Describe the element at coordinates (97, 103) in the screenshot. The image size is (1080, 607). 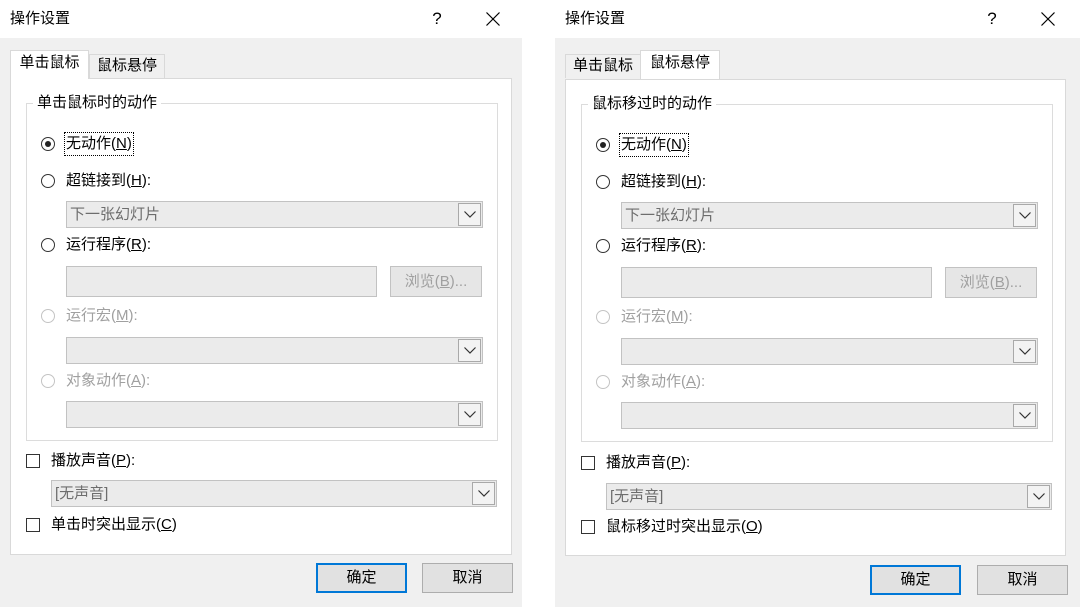
I see `group-title: 单击鼠标时的动作` at that location.